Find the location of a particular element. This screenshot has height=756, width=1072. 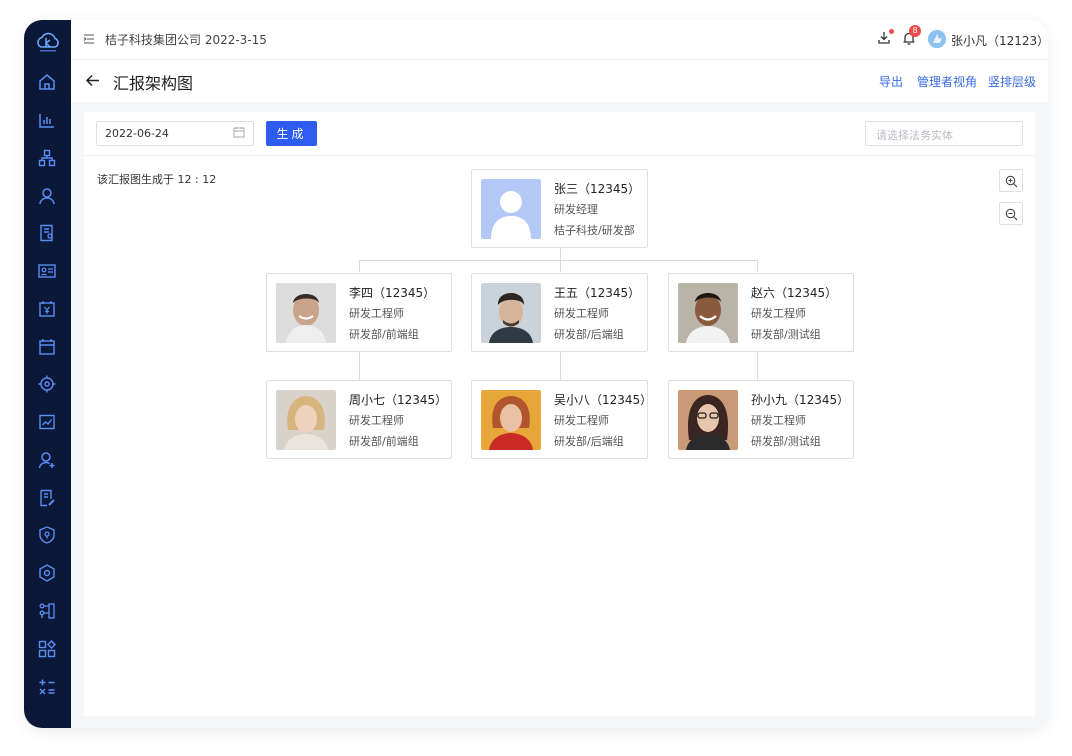

company-date-label: 桔子科技集团公司 2022-3-15 is located at coordinates (186, 40).